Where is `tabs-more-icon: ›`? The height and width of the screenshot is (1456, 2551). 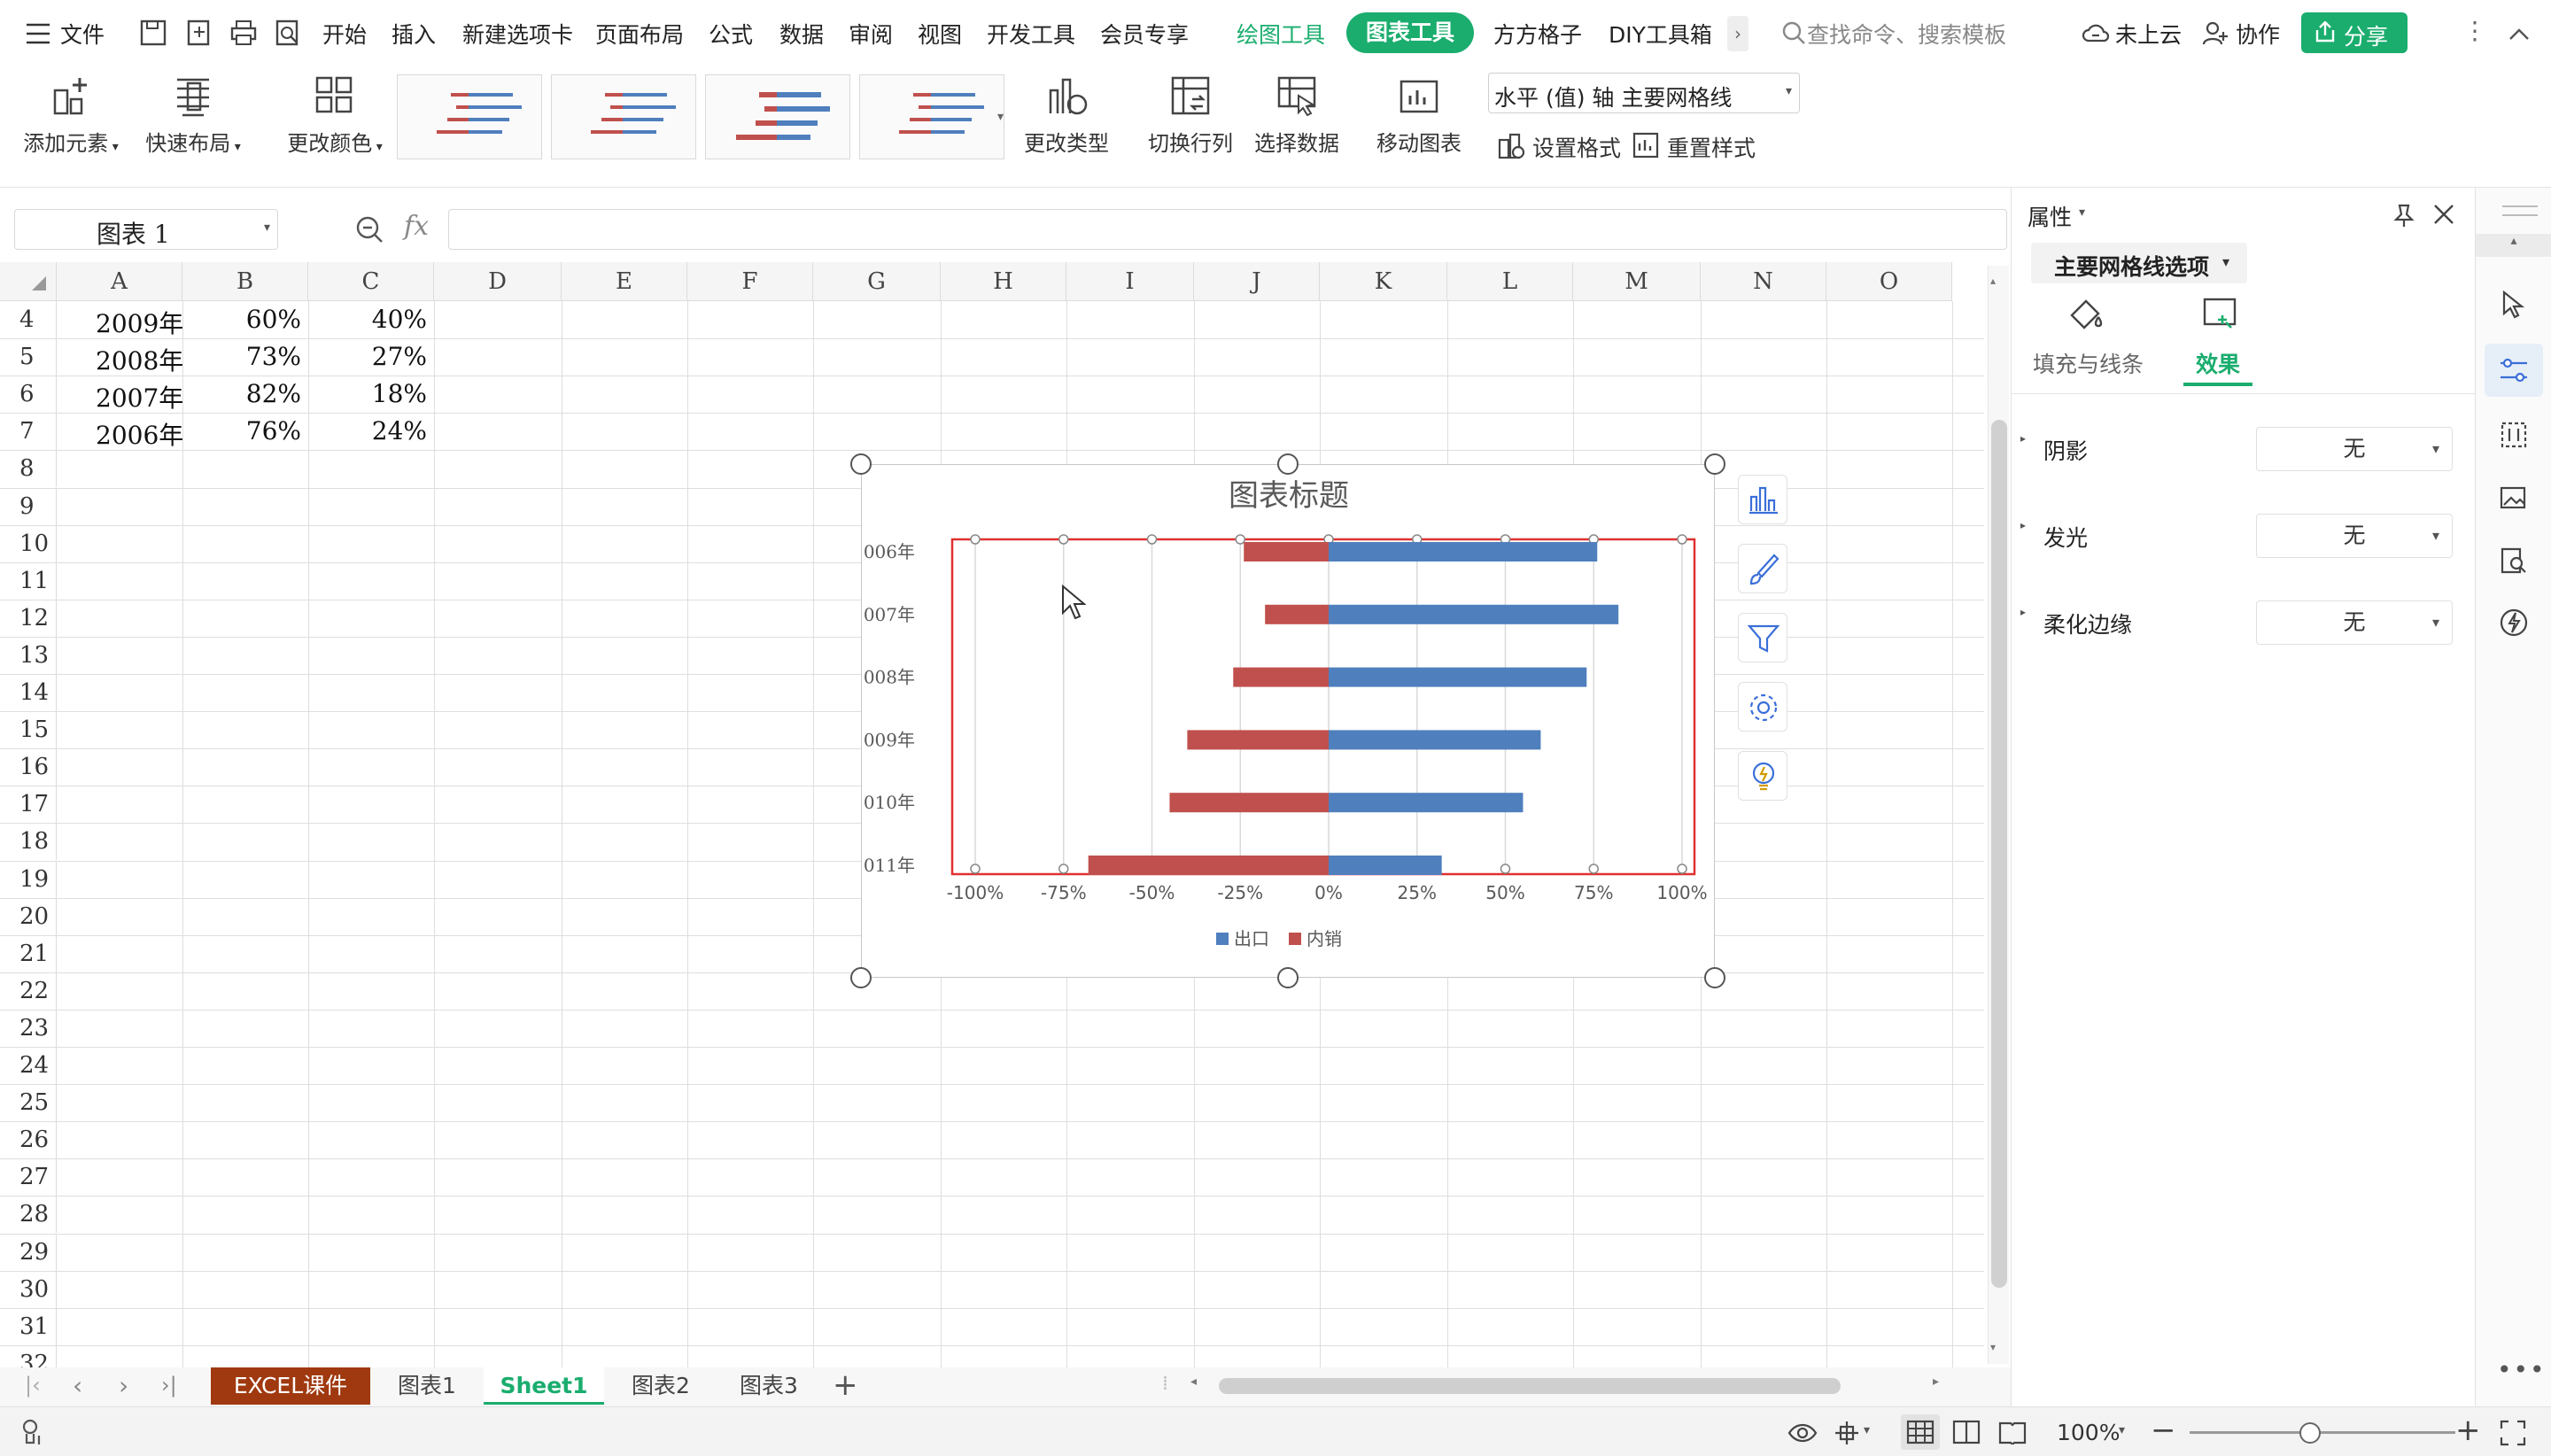
tabs-more-icon: › is located at coordinates (1738, 33).